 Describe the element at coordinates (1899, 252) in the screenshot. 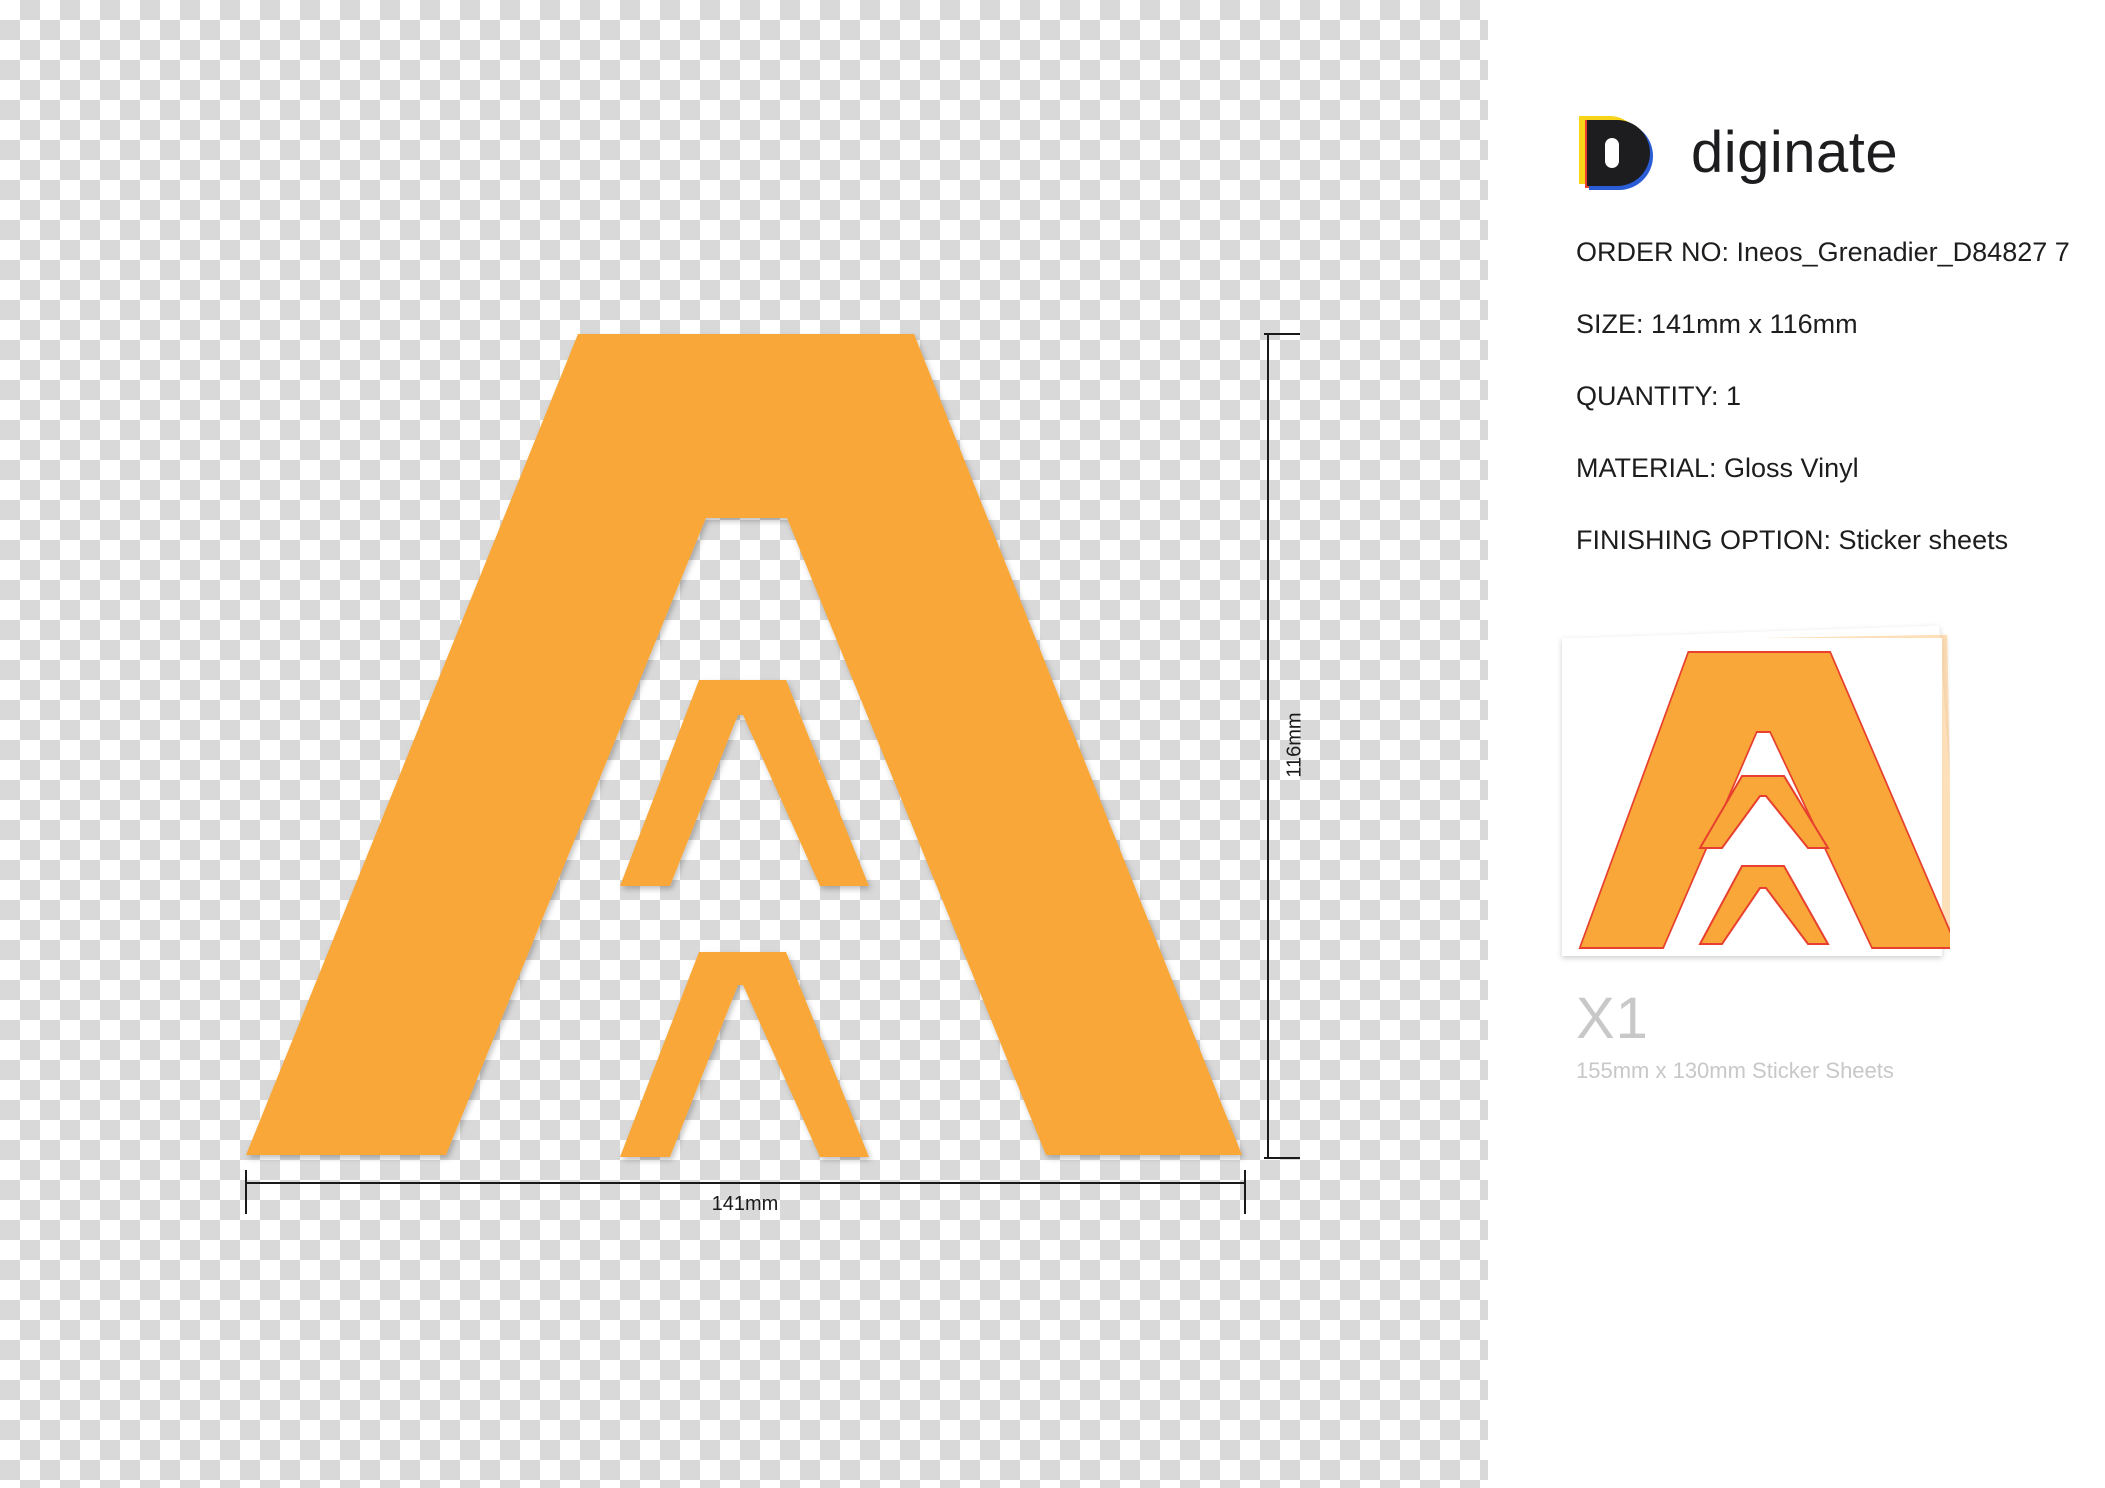

I see `order-no-value: Ineos_Grenadier_D84827 7` at that location.